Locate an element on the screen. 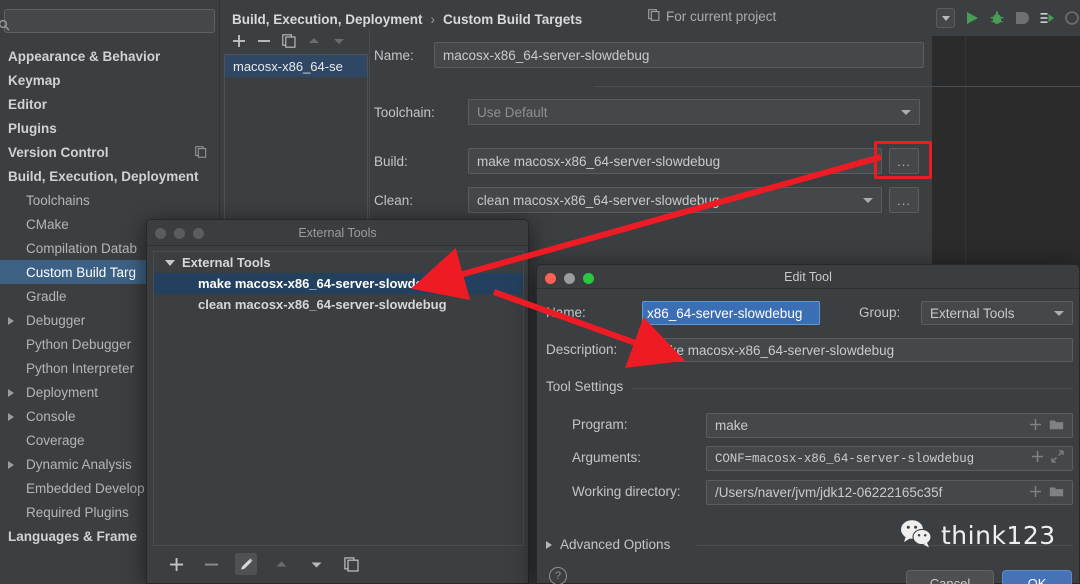  group-label: Group: is located at coordinates (880, 312).